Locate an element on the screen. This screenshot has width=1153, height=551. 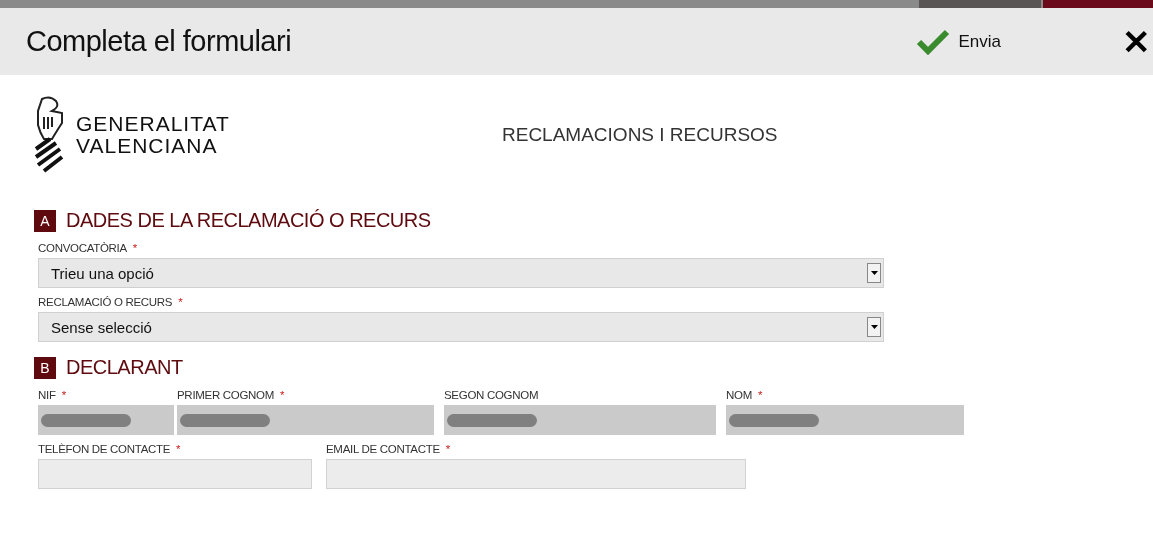
form-title: RECLAMACIONS I RECURSOS is located at coordinates (640, 135).